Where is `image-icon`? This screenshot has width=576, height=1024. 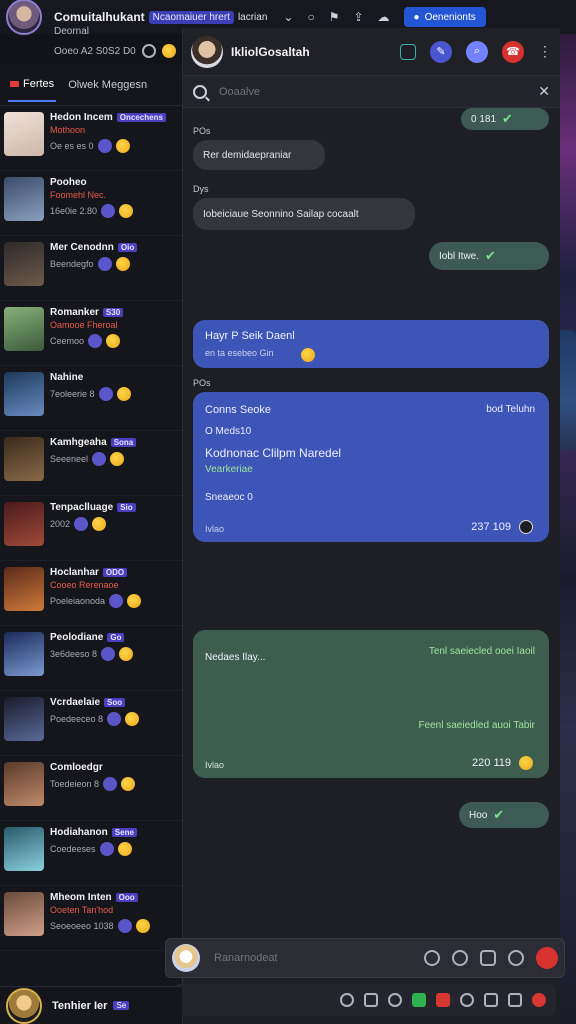
image-icon is located at coordinates (488, 958).